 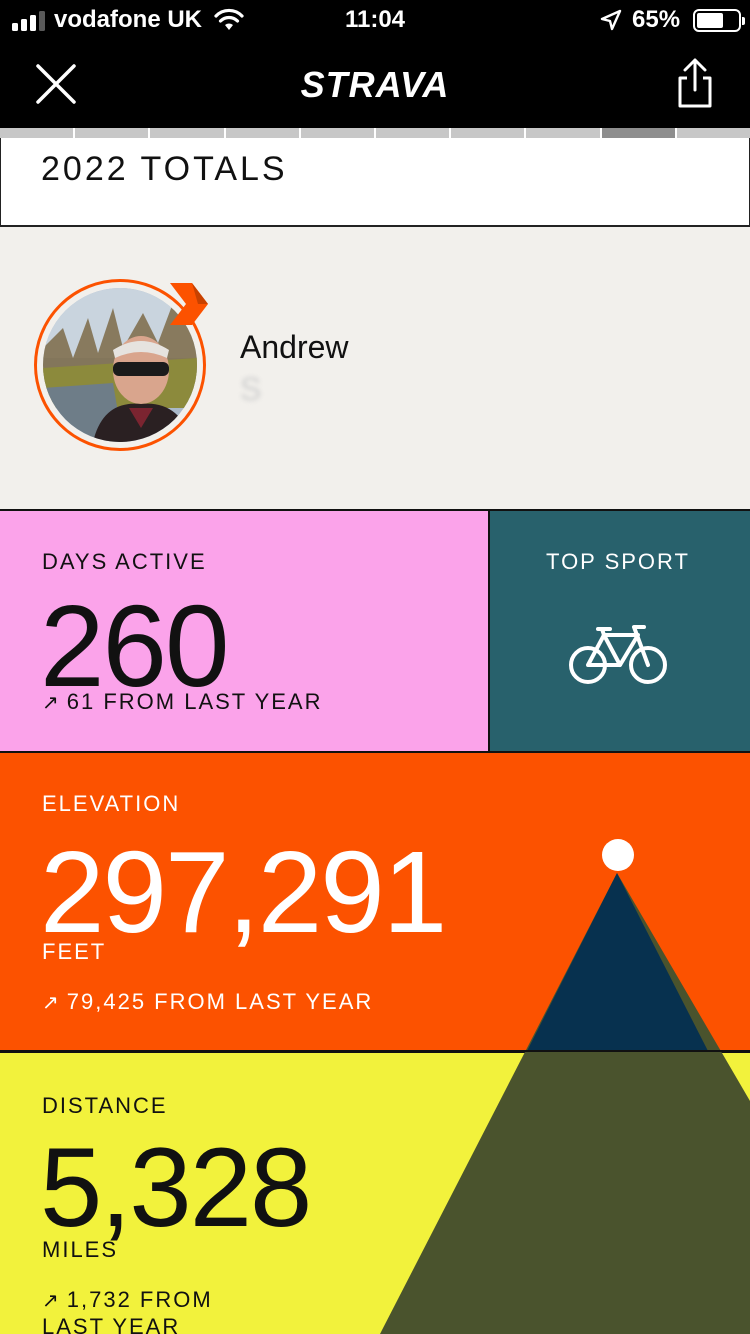 I want to click on athlete-first-name: Andrew, so click(x=294, y=347).